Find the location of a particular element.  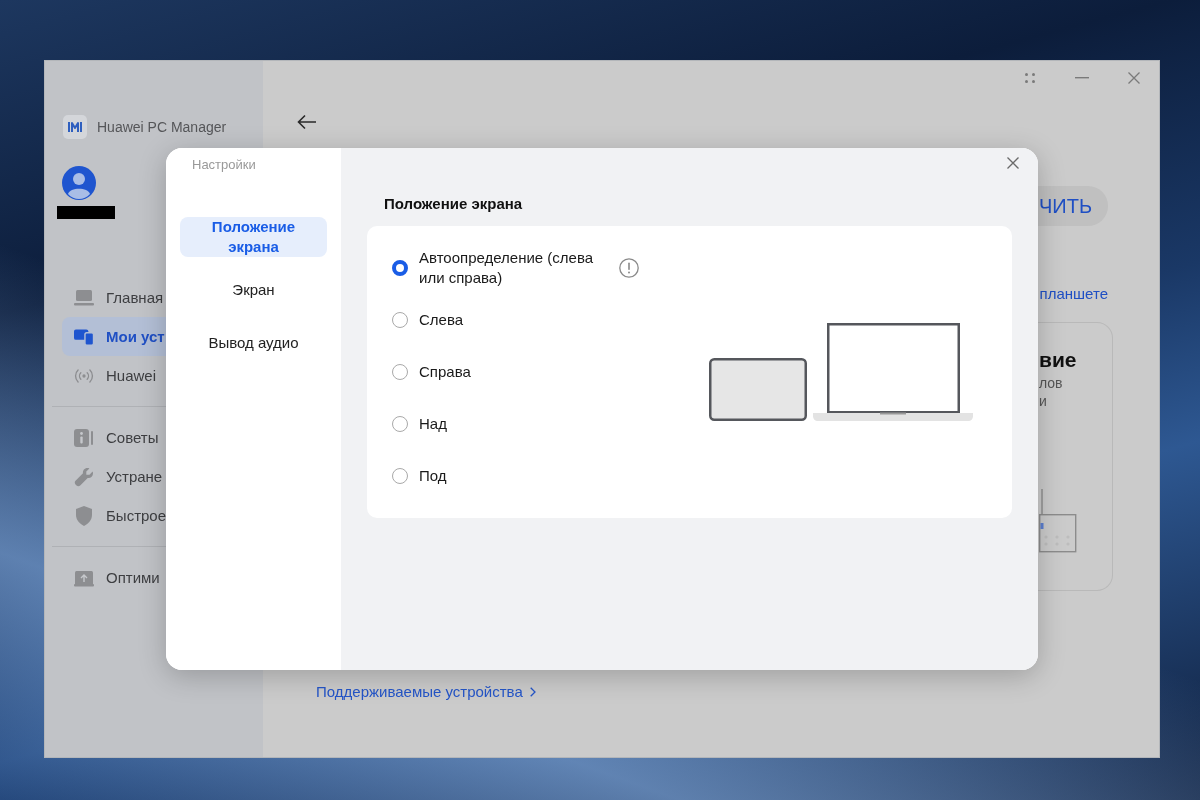

supported-devices-link: Поддерживаемые устройства is located at coordinates (426, 692).